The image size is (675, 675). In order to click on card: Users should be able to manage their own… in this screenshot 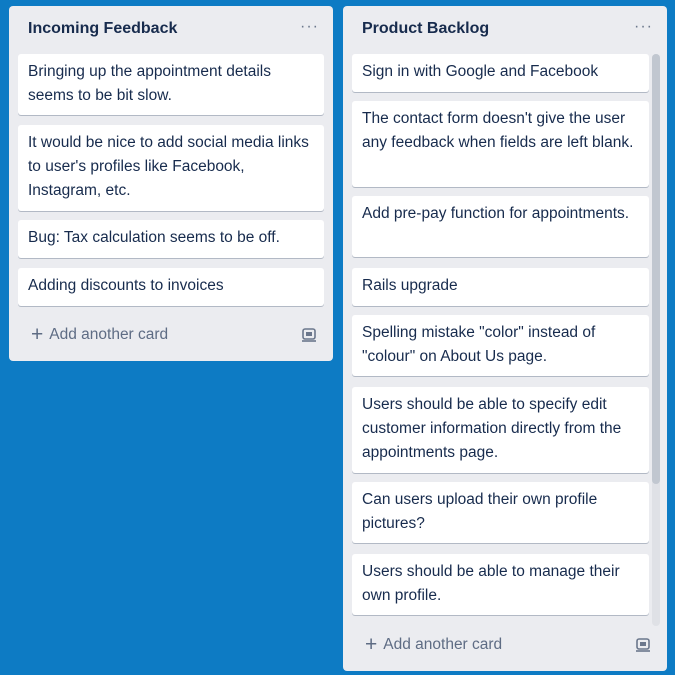, I will do `click(500, 584)`.